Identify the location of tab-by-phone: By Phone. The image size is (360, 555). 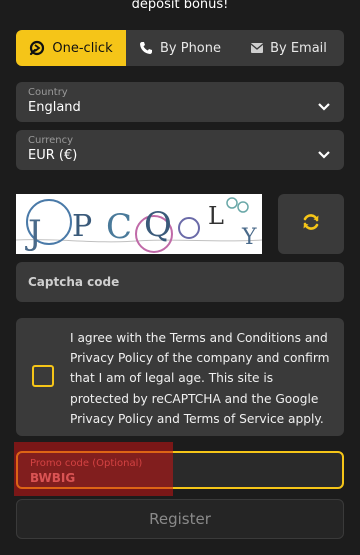
(180, 48).